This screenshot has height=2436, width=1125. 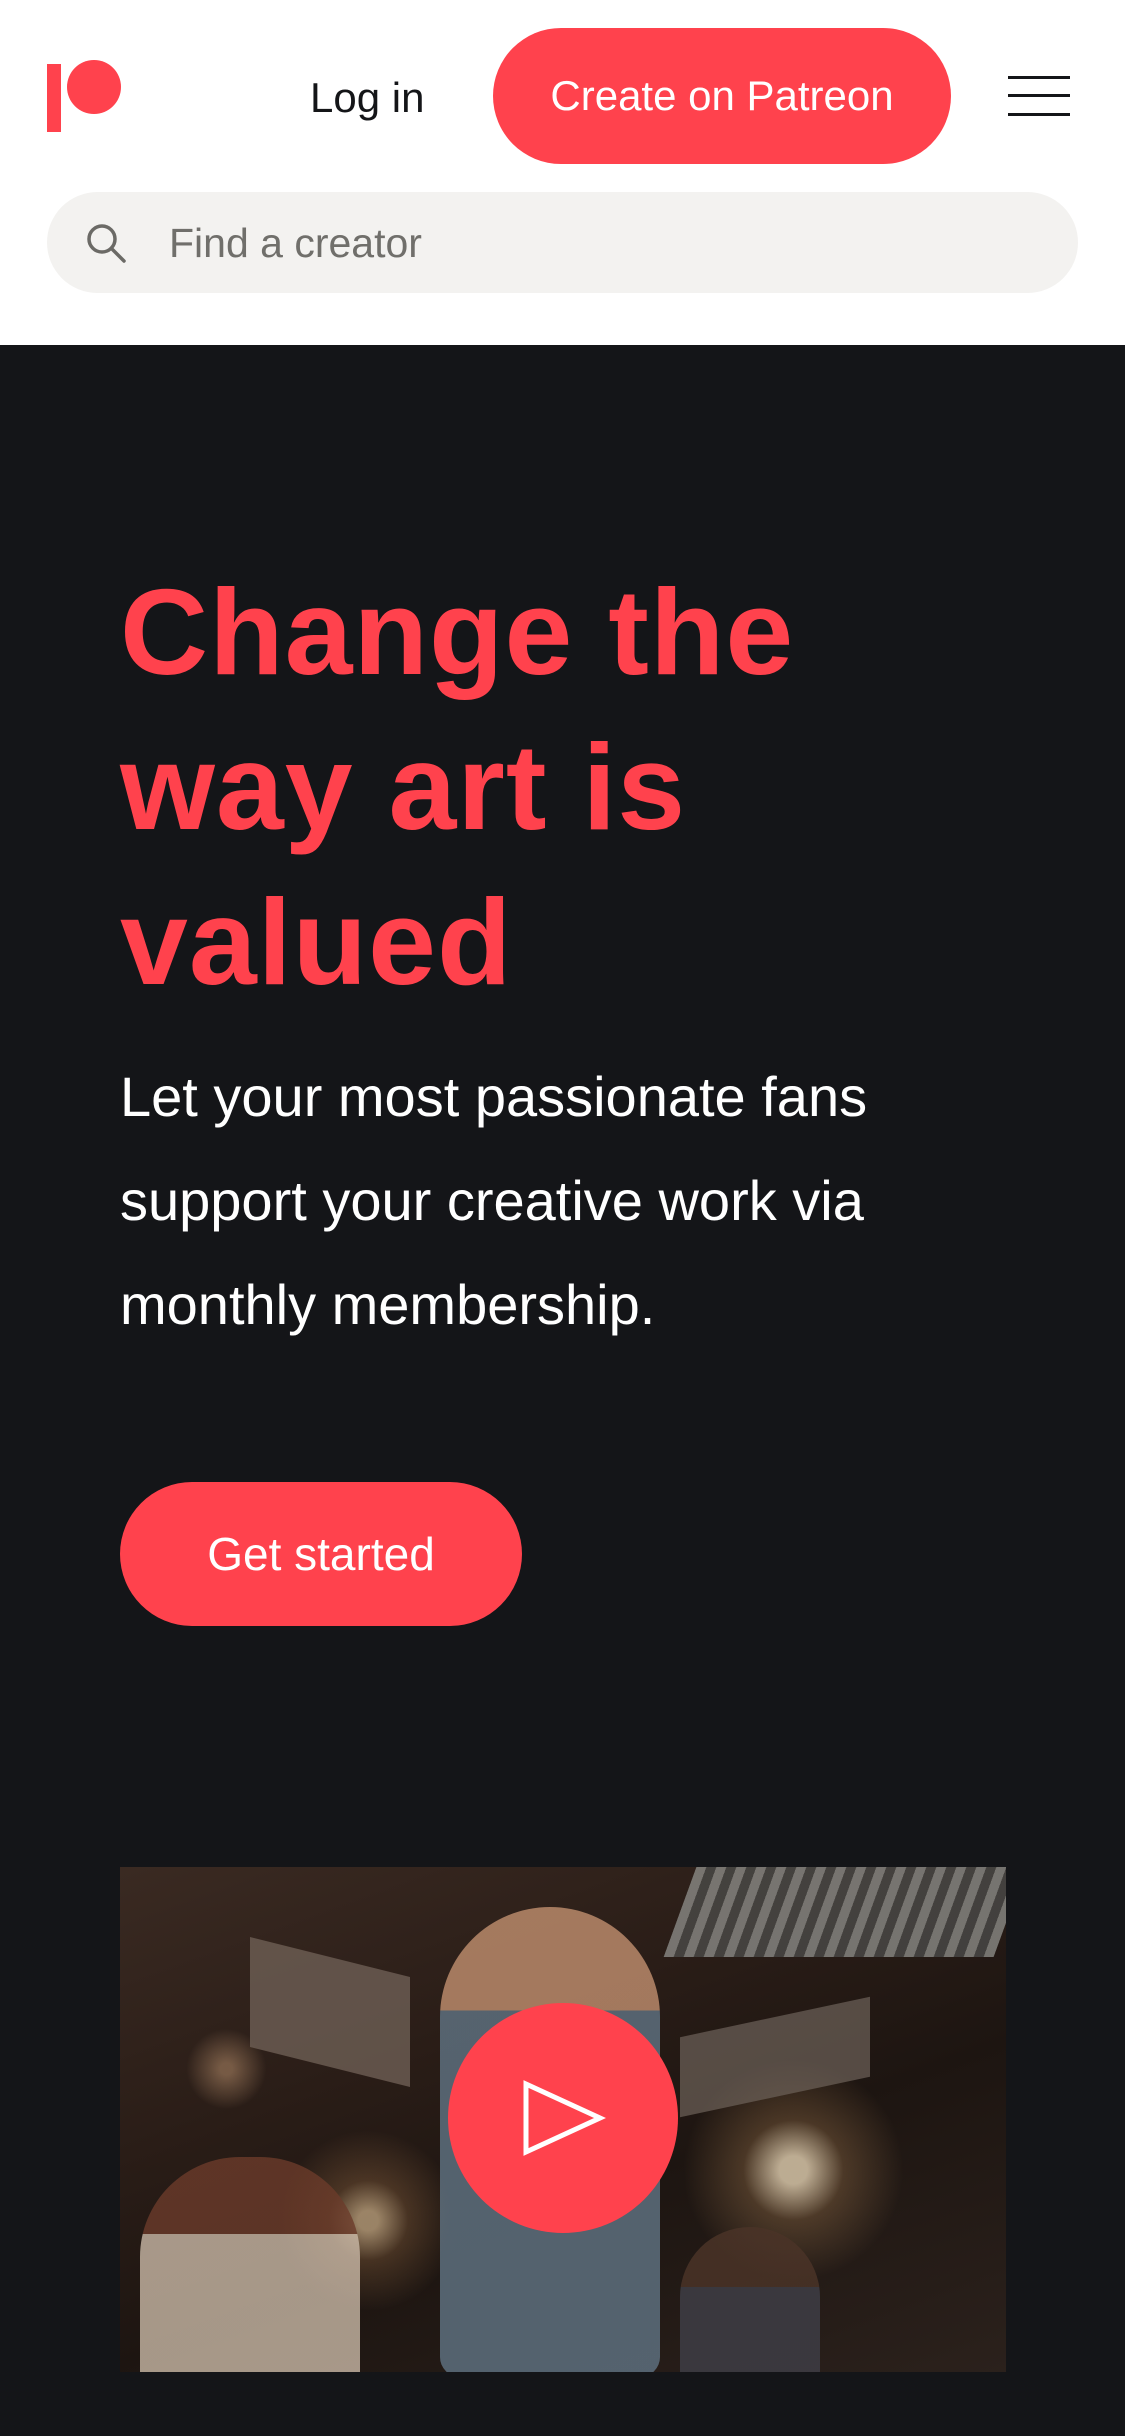 I want to click on play-icon, so click(x=564, y=2118).